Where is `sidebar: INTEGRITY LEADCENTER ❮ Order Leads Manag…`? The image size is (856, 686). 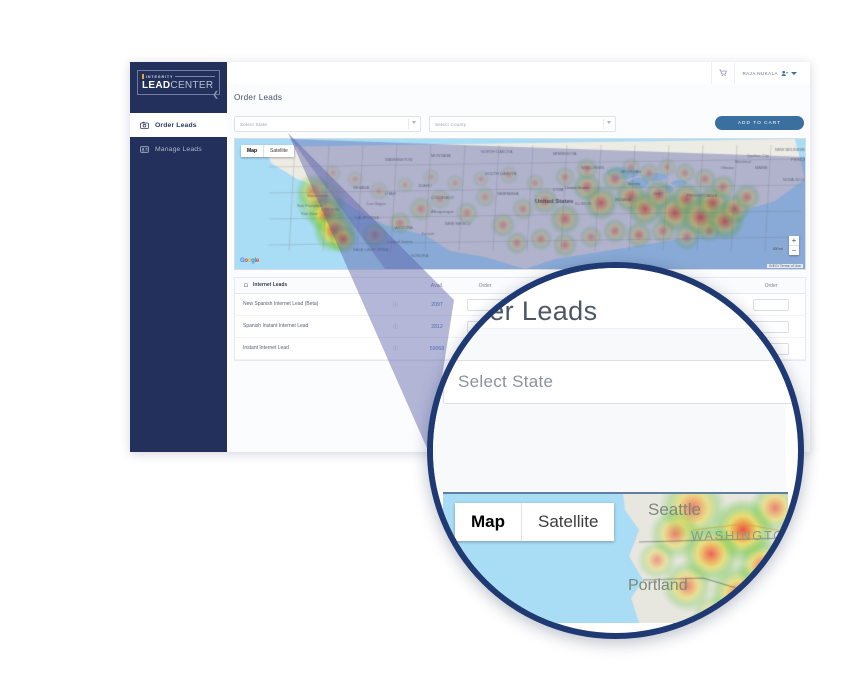 sidebar: INTEGRITY LEADCENTER ❮ Order Leads Manag… is located at coordinates (178, 257).